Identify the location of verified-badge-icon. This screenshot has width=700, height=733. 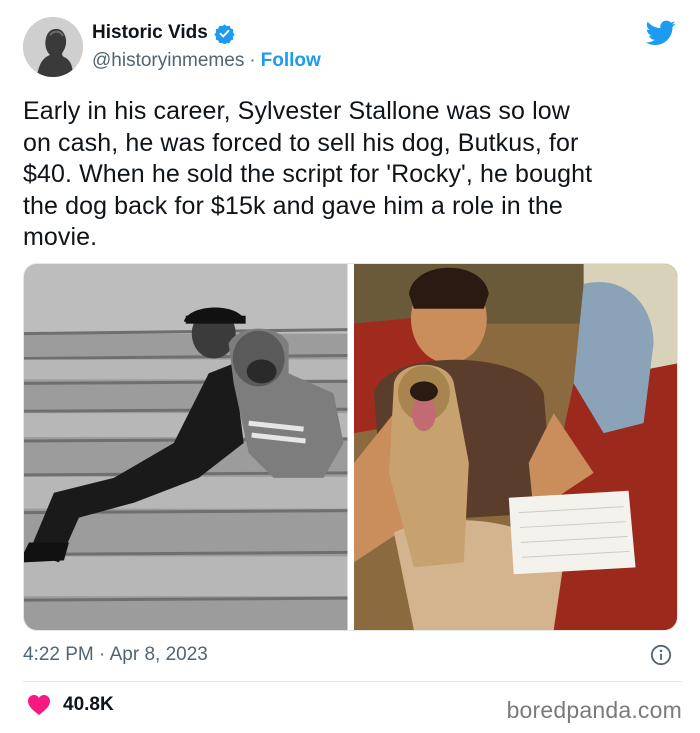
(224, 33).